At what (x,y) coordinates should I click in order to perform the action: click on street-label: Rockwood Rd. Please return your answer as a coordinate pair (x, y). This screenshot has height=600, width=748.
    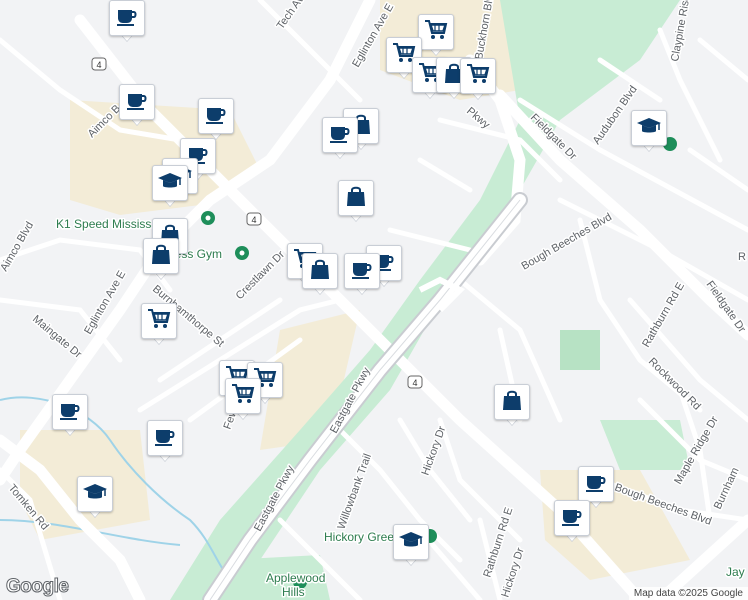
    Looking at the image, I should click on (674, 384).